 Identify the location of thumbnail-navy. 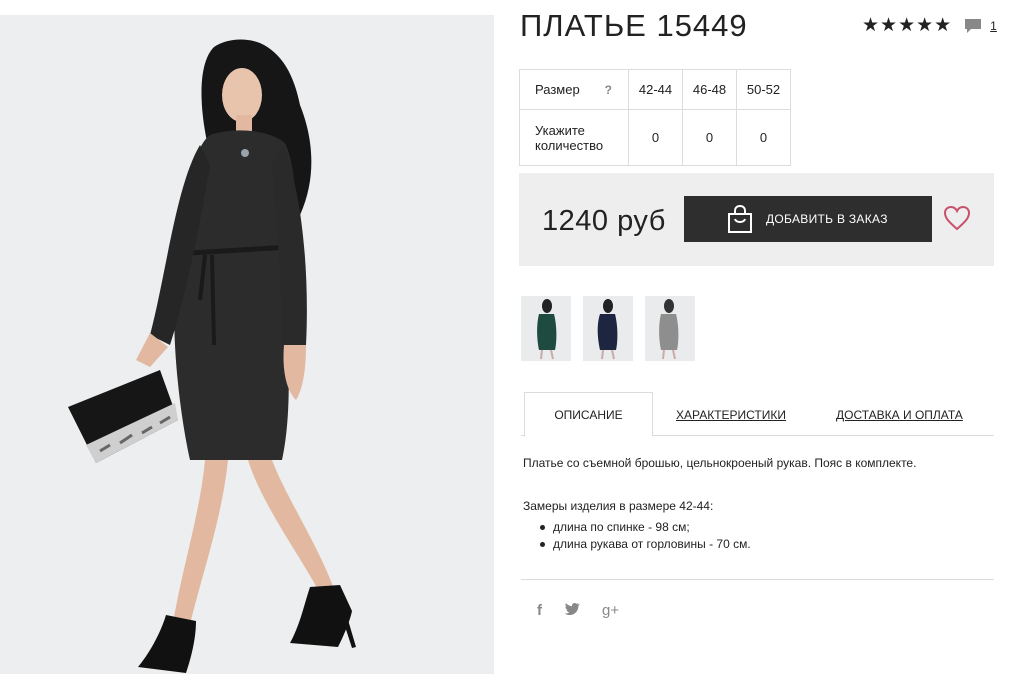
(608, 328).